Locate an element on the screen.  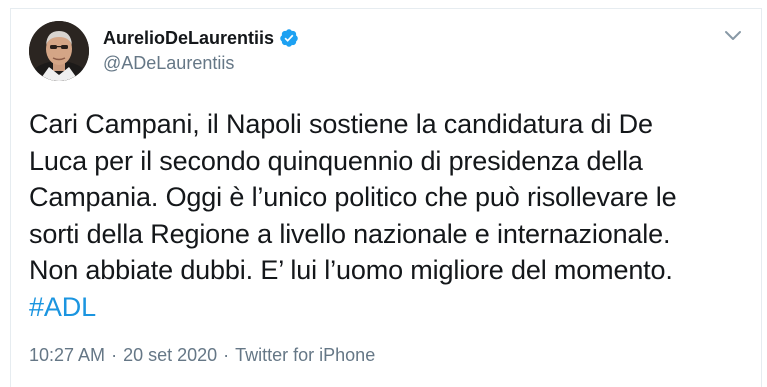
chevron-down-icon is located at coordinates (733, 35).